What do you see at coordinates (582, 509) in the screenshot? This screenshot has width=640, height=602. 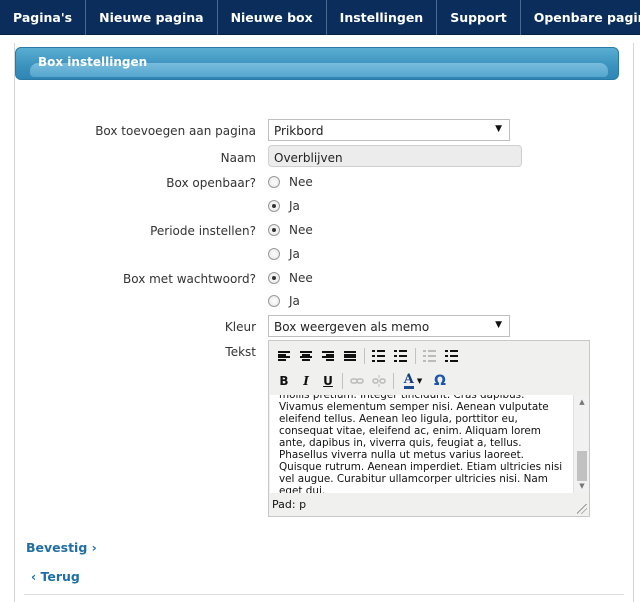 I see `resize-handle-icon` at bounding box center [582, 509].